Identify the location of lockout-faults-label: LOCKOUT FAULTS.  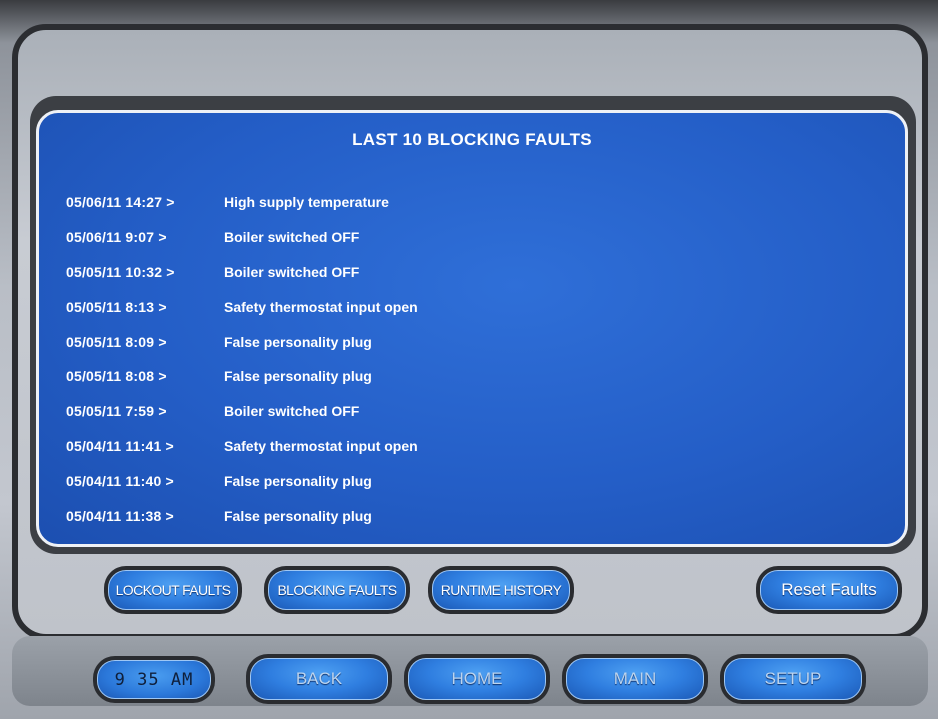
(173, 590).